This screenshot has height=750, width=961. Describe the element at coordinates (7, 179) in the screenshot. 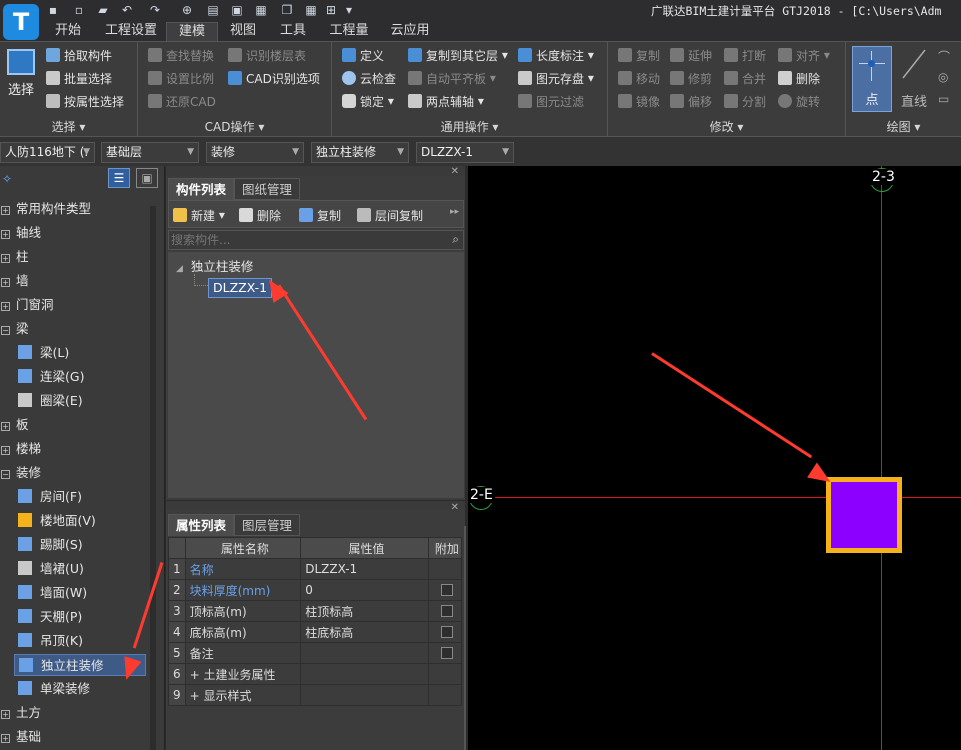

I see `pin-icon: ✧` at that location.